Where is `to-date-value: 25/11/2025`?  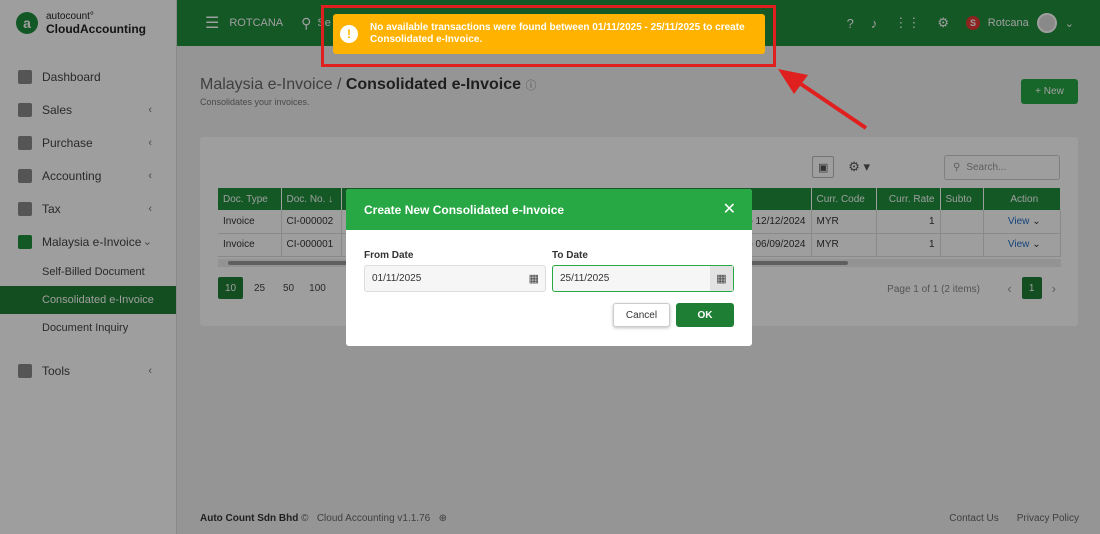 to-date-value: 25/11/2025 is located at coordinates (585, 278).